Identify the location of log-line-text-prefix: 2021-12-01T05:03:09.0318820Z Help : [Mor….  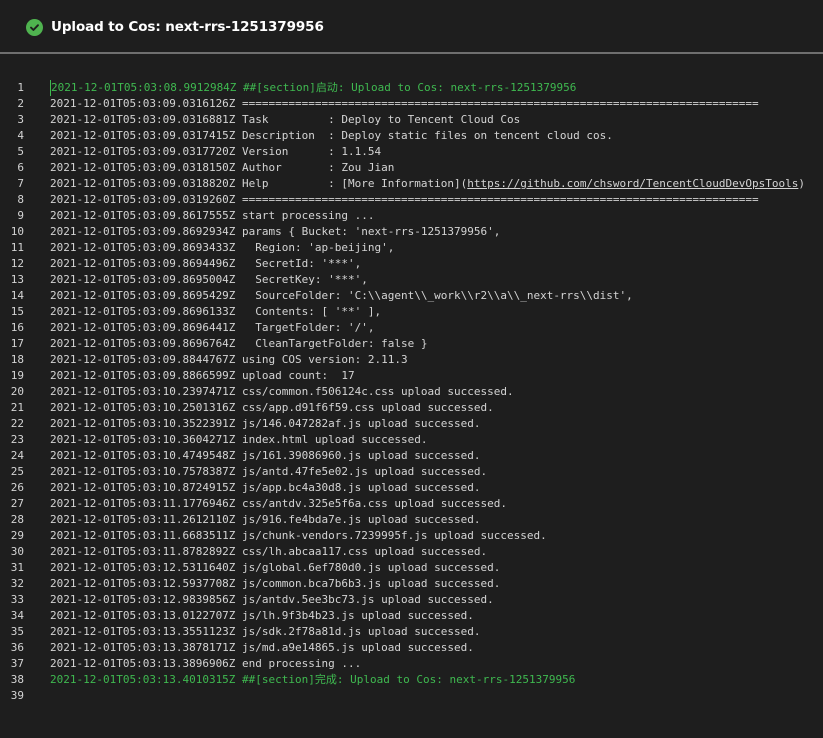
(259, 183).